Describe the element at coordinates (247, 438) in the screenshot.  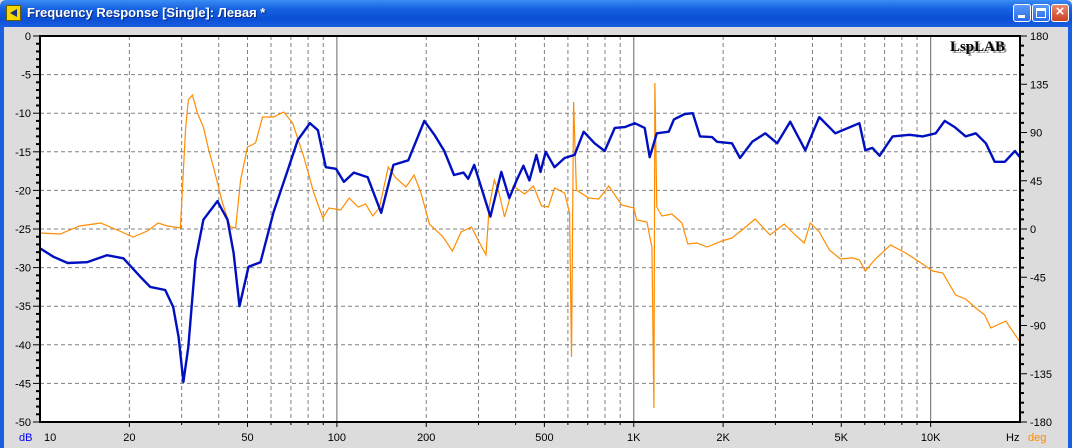
I see `x-tick-label: 50` at that location.